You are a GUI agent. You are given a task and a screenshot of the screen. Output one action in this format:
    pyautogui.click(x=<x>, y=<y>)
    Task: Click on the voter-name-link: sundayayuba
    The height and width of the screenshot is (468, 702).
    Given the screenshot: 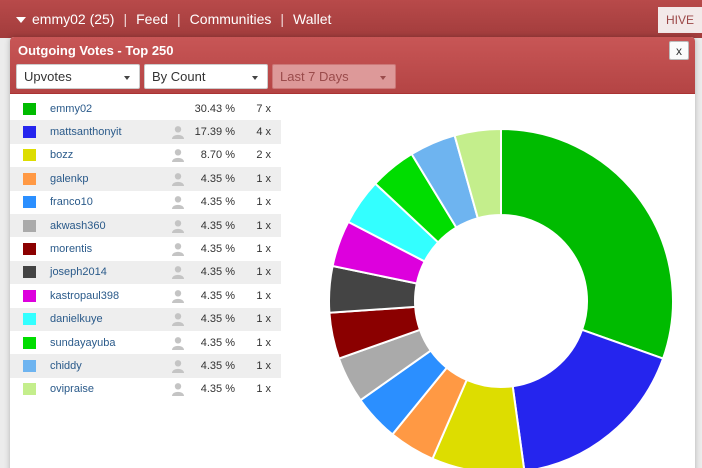 What is the action you would take?
    pyautogui.click(x=82, y=343)
    